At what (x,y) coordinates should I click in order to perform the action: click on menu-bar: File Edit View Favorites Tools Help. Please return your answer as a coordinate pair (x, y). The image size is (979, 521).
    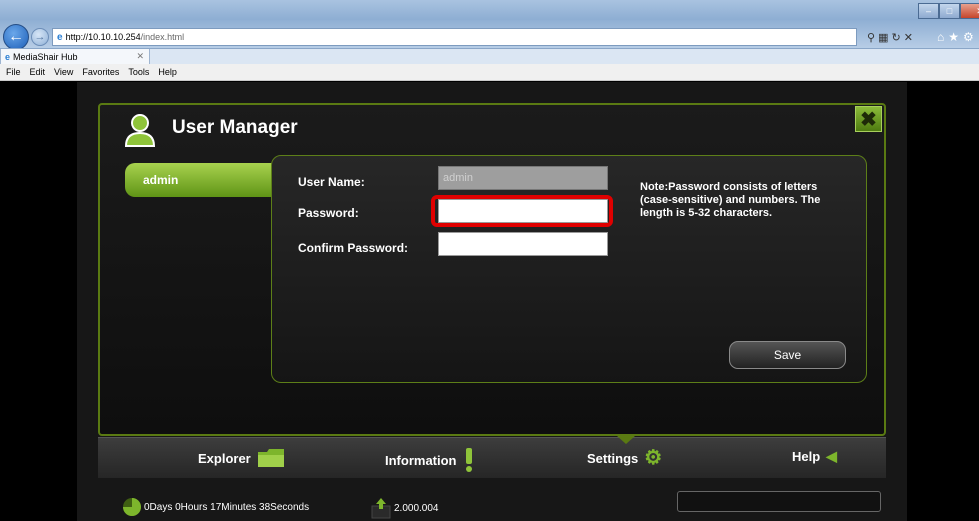
    Looking at the image, I should click on (489, 72).